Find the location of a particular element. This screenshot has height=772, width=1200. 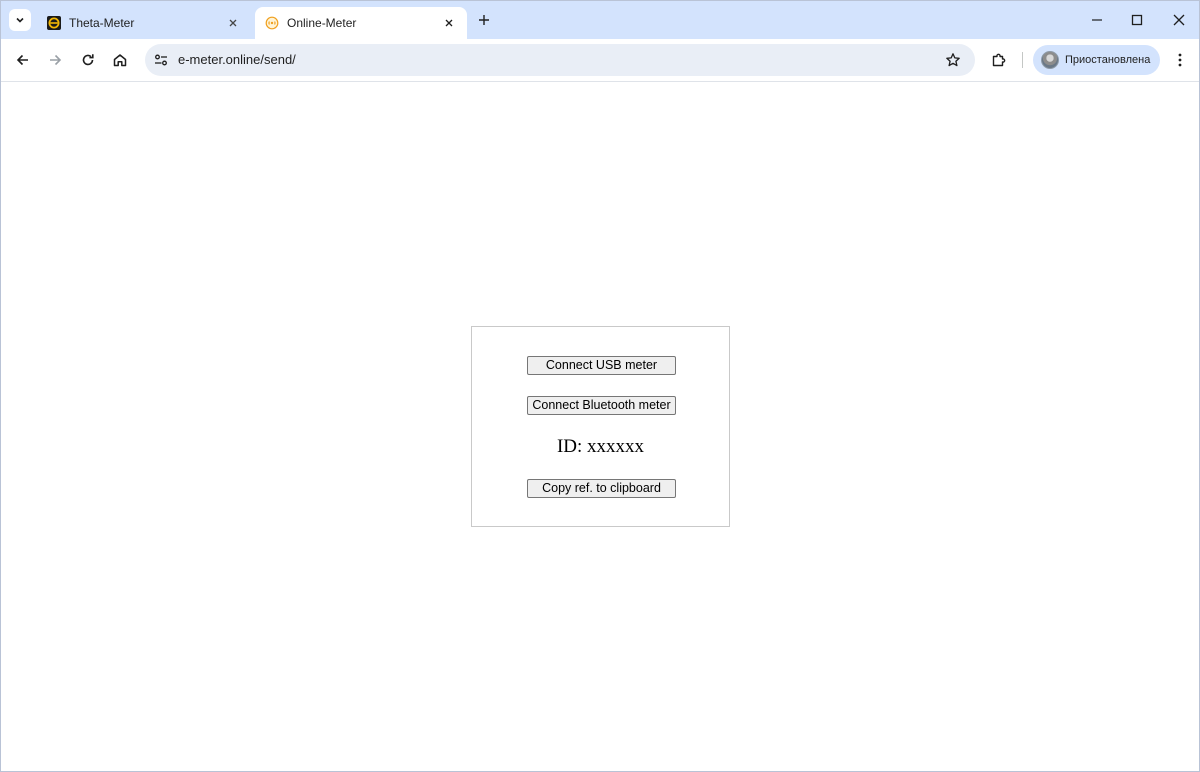

browser-menu-button is located at coordinates (1180, 60).